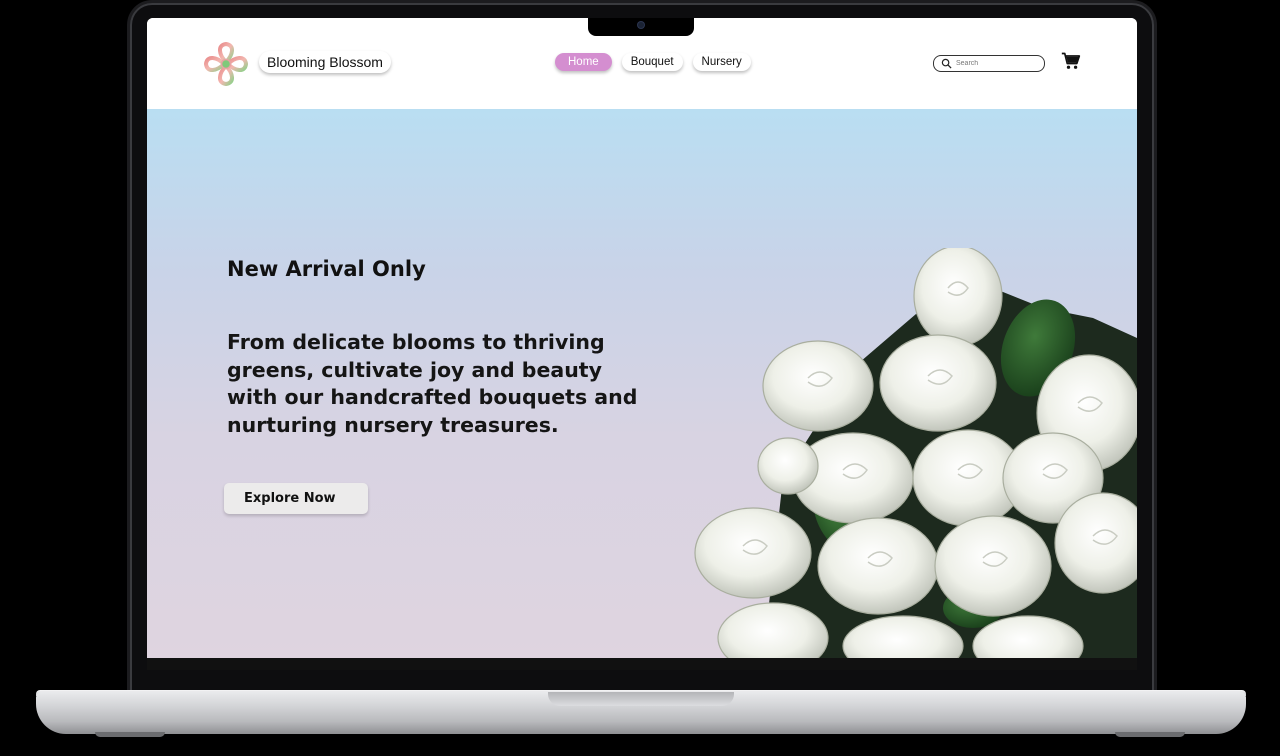 The width and height of the screenshot is (1280, 756). I want to click on laptop-screen-chin, so click(642, 664).